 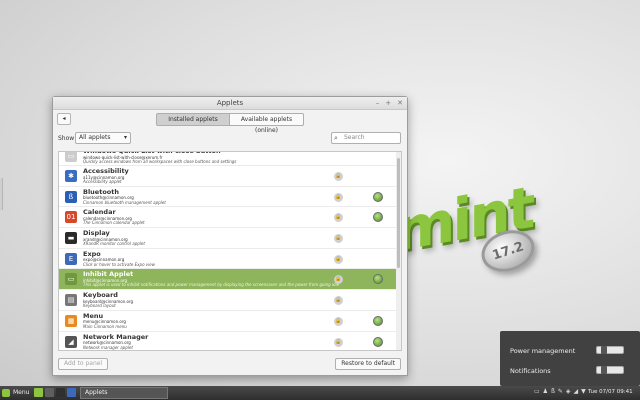 I want to click on chevron-down-icon: ▾, so click(x=125, y=137).